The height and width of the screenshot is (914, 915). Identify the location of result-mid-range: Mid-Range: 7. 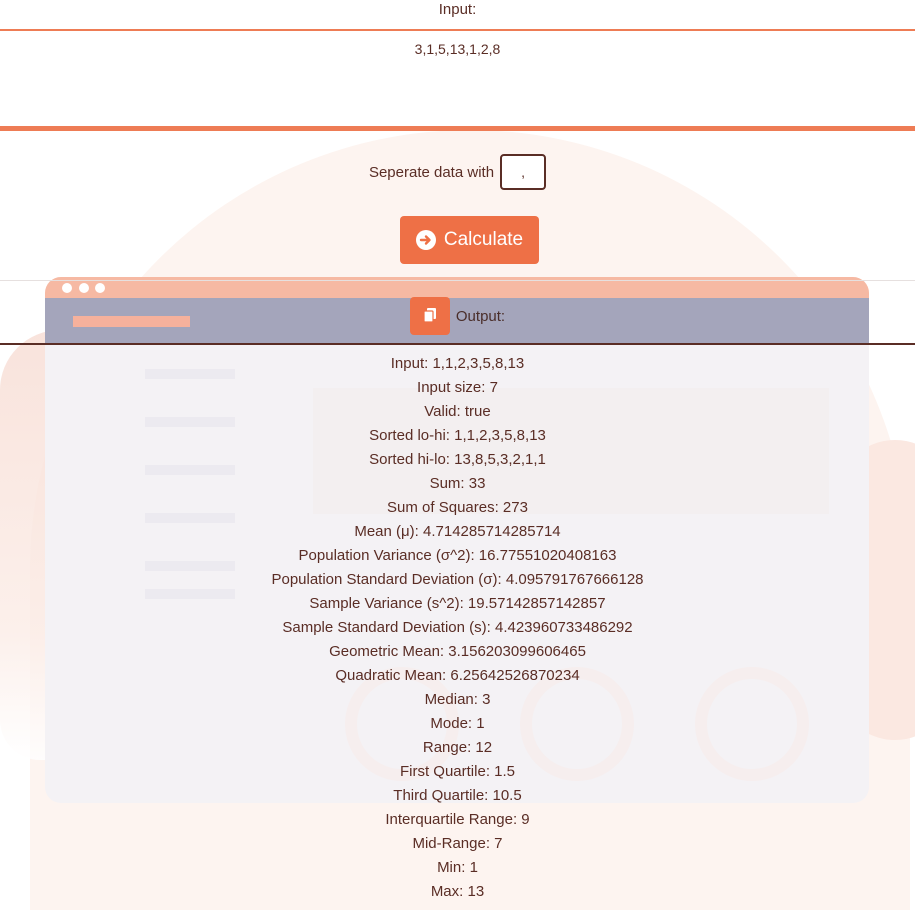
(457, 843).